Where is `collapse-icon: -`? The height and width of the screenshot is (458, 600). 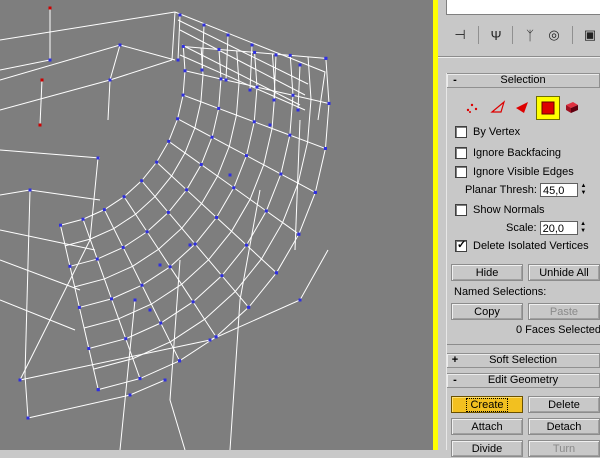
collapse-icon: - is located at coordinates (455, 80).